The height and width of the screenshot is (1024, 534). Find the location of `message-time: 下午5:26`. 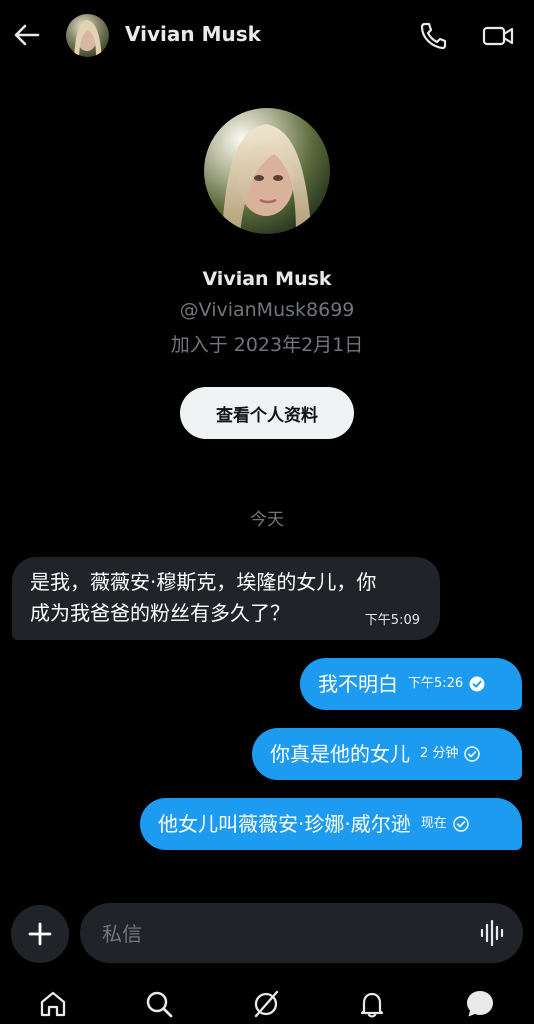

message-time: 下午5:26 is located at coordinates (436, 683).